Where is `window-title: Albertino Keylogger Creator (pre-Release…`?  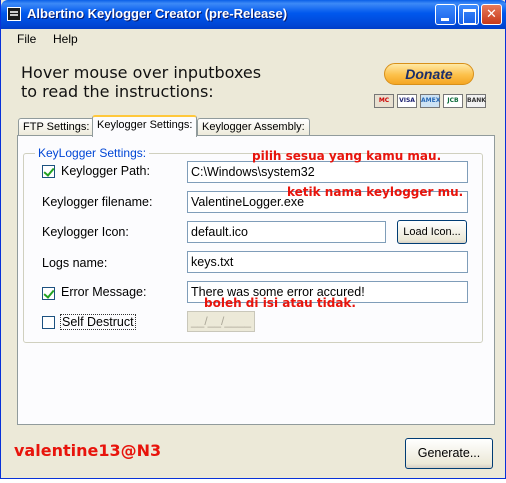 window-title: Albertino Keylogger Creator (pre-Release… is located at coordinates (157, 13).